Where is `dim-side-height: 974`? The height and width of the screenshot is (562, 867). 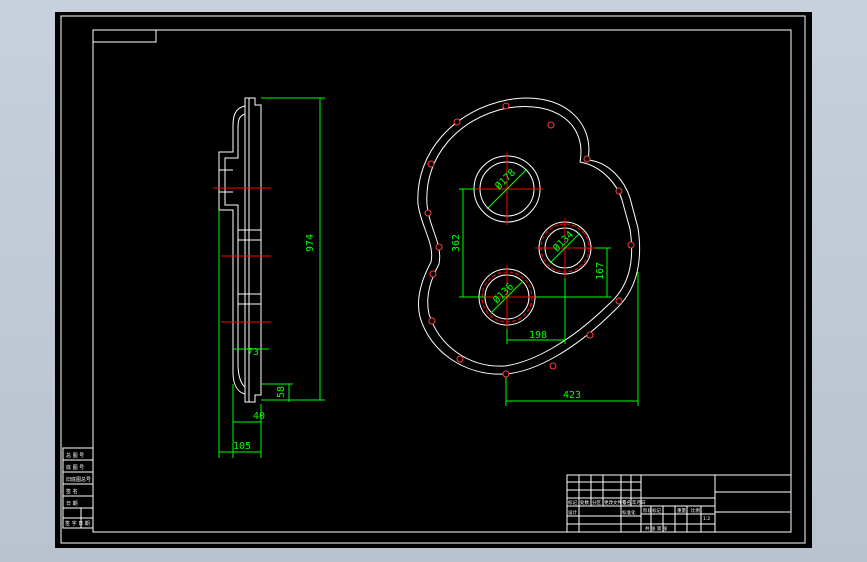
dim-side-height: 974 is located at coordinates (310, 243).